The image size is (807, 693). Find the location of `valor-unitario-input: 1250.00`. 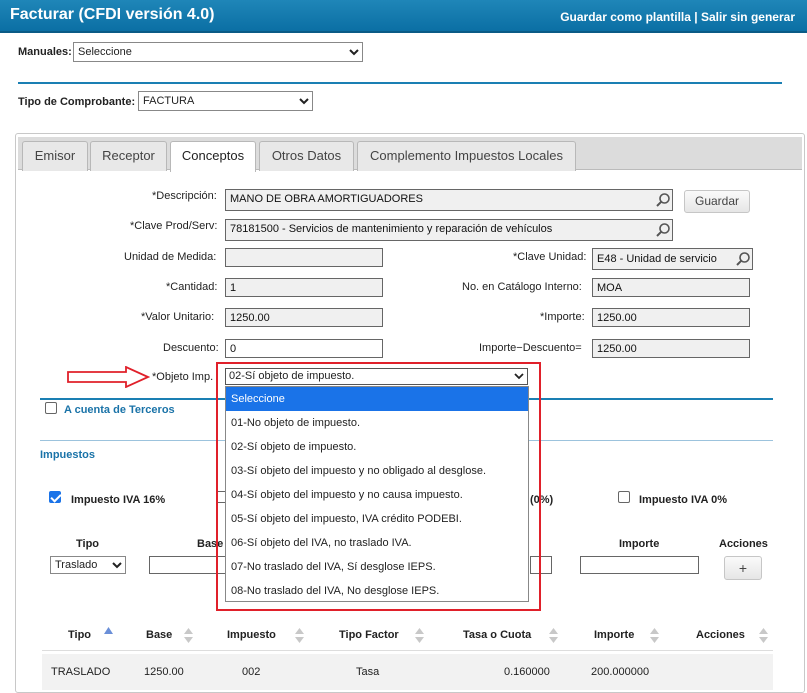

valor-unitario-input: 1250.00 is located at coordinates (304, 317).